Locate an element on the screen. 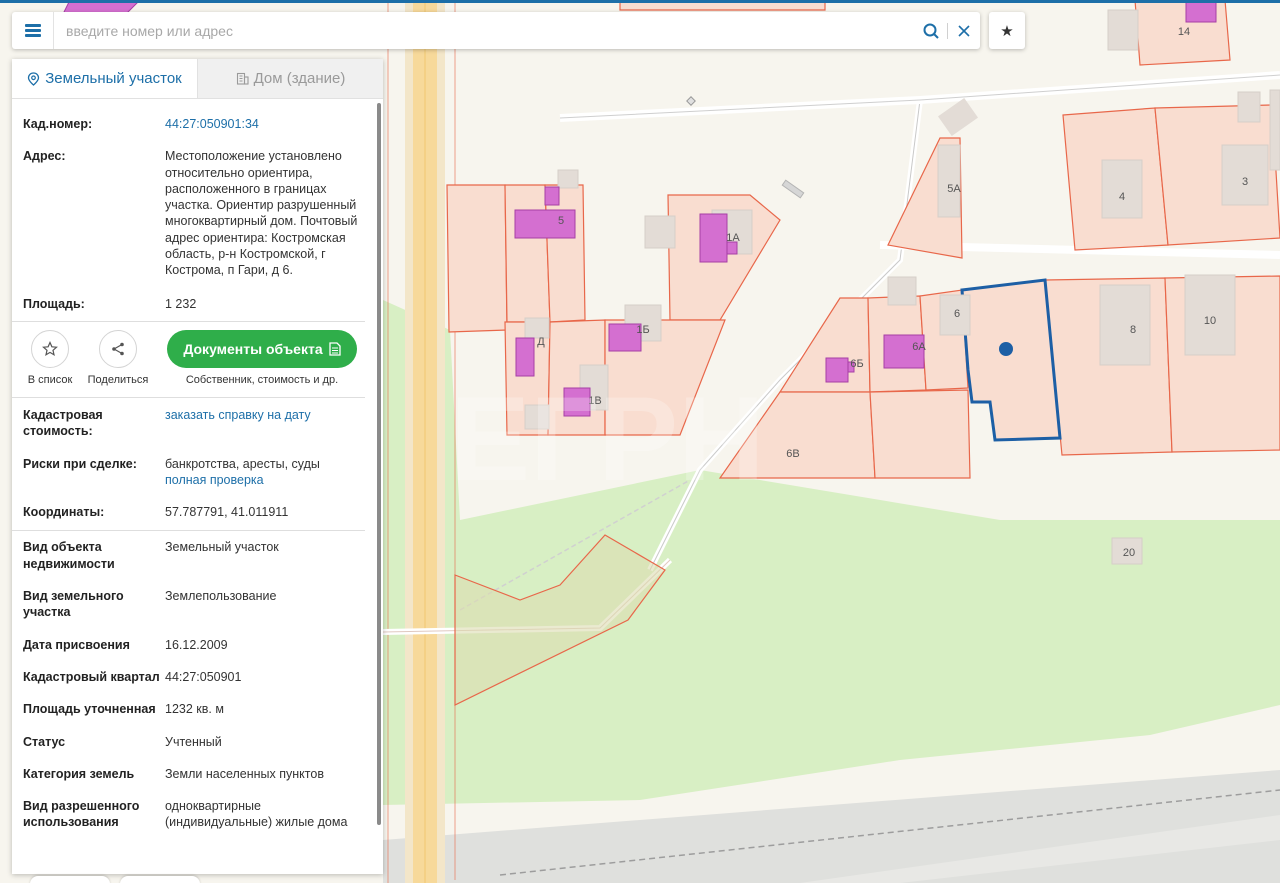 Image resolution: width=1280 pixels, height=883 pixels. add-to-list-button: В список is located at coordinates (50, 357).